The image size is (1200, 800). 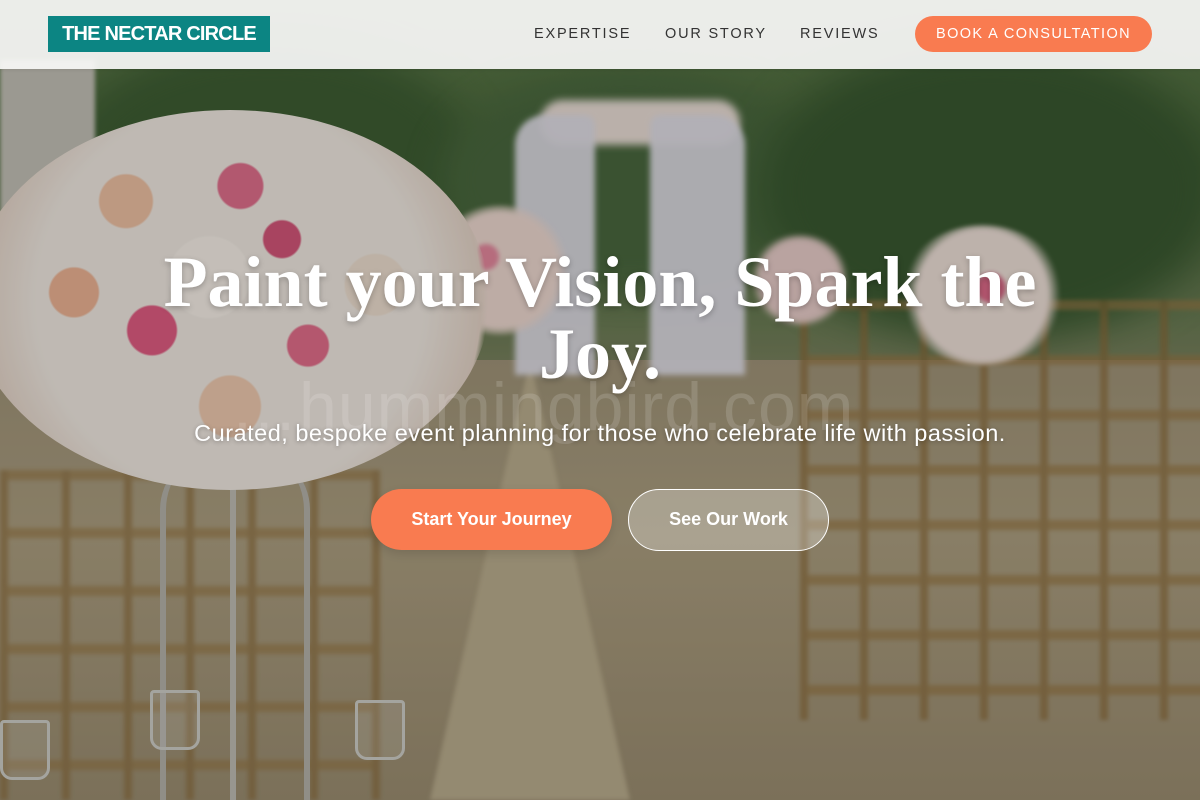 I want to click on nav-link-reviews: REVIEWS, so click(x=839, y=34).